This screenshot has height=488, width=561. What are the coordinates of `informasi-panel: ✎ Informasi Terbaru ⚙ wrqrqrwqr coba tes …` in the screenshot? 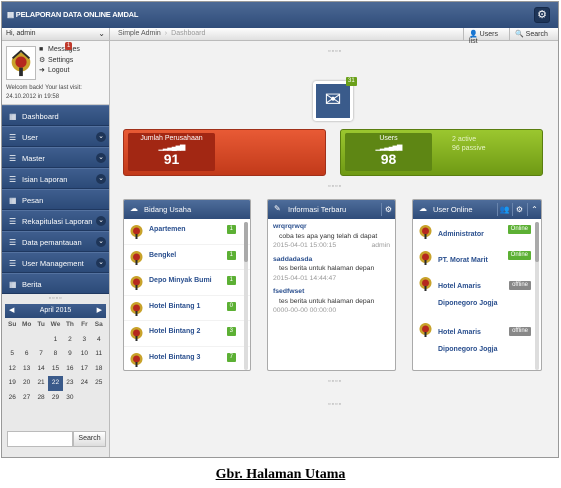 It's located at (331, 285).